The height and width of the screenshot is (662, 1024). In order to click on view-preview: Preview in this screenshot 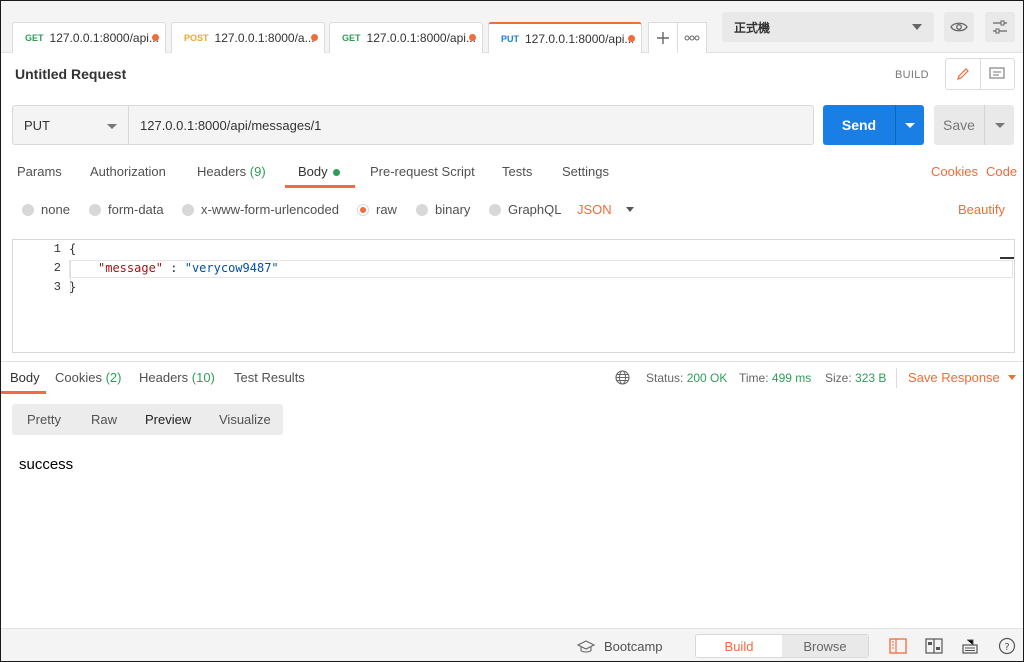, I will do `click(168, 419)`.